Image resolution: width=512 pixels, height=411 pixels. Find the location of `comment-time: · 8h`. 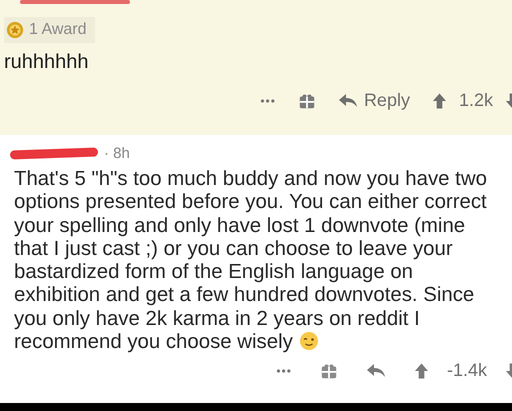

comment-time: · 8h is located at coordinates (117, 153).